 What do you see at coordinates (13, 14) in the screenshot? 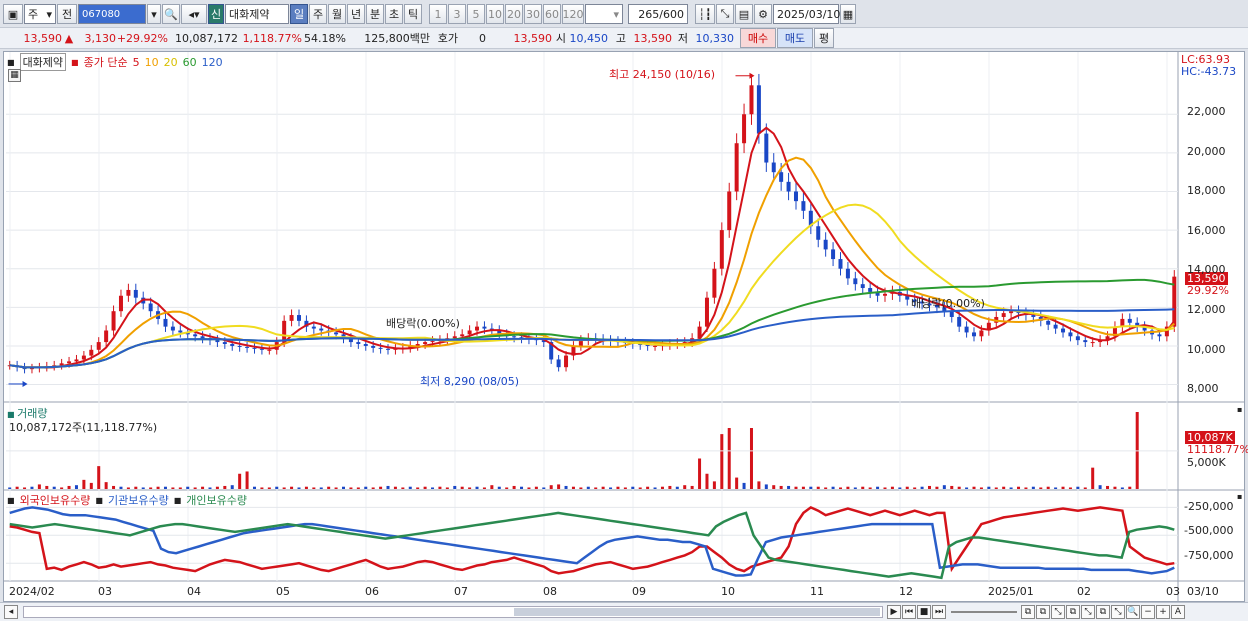
I see `window-menu-icon: ▣` at bounding box center [13, 14].